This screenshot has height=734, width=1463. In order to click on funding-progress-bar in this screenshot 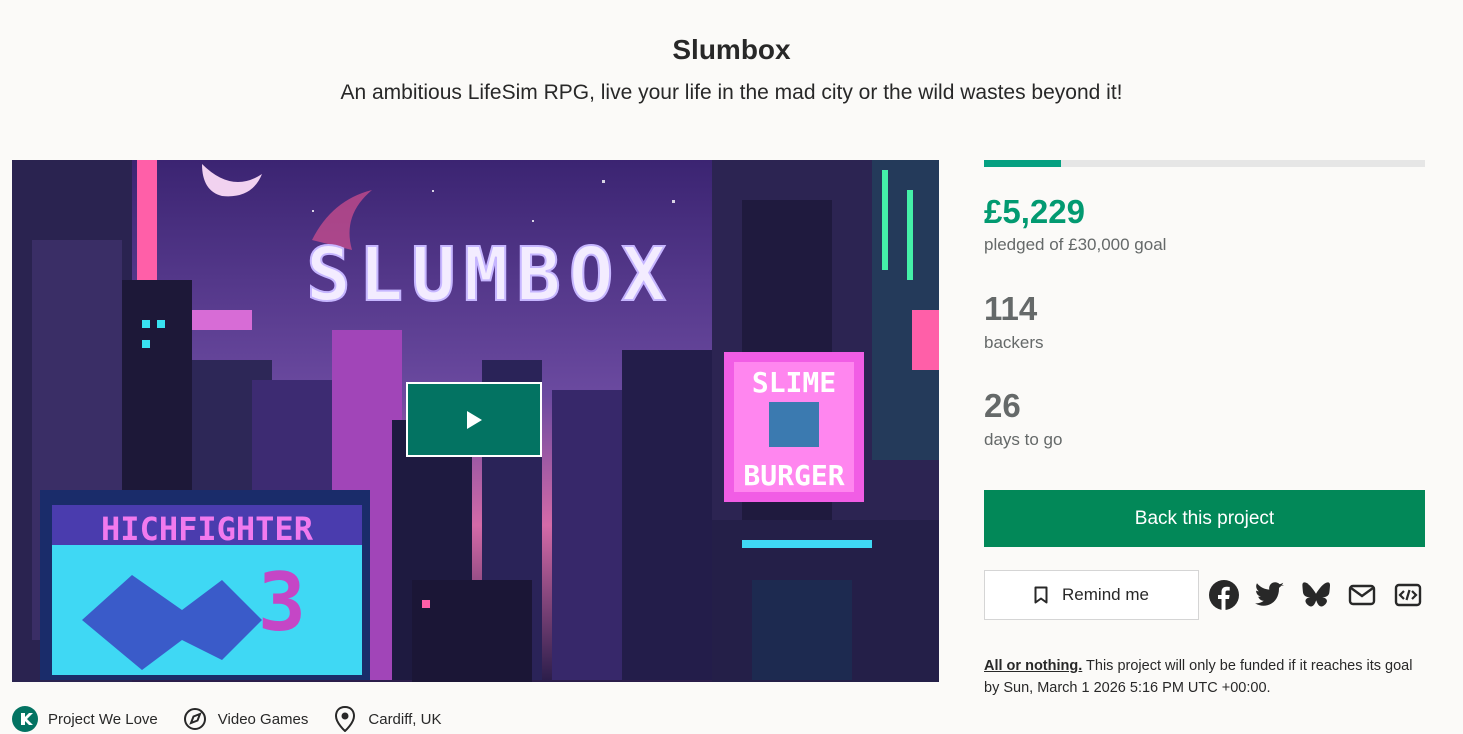, I will do `click(1204, 163)`.